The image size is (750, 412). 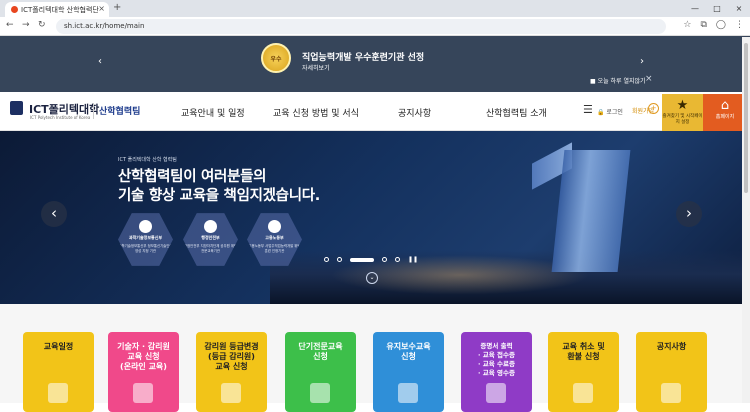 What do you see at coordinates (93, 111) in the screenshot?
I see `logo-divider` at bounding box center [93, 111].